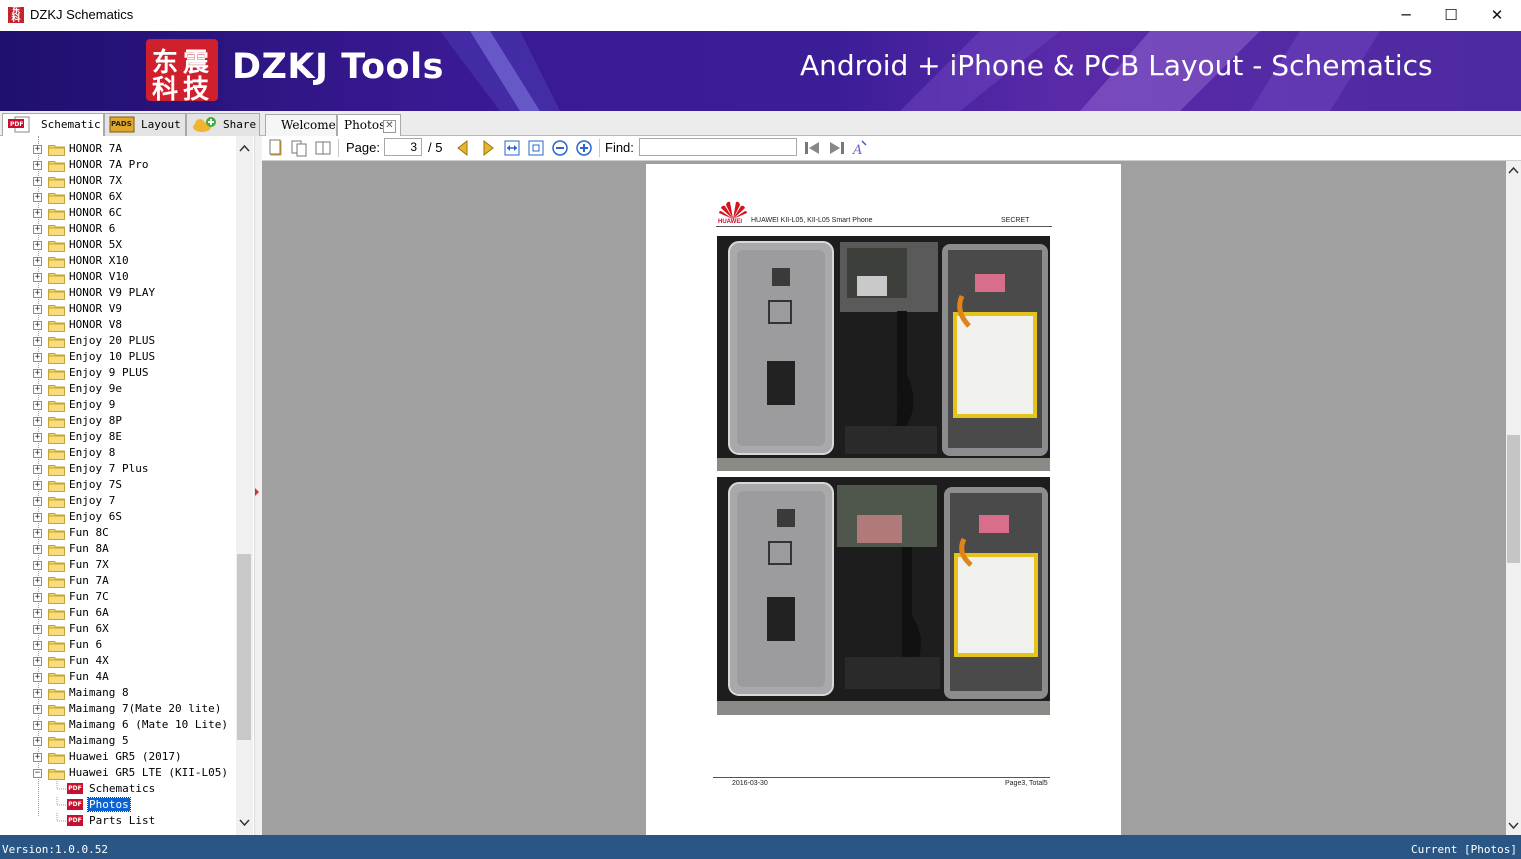  What do you see at coordinates (257, 492) in the screenshot?
I see `collapse-arrow-icon` at bounding box center [257, 492].